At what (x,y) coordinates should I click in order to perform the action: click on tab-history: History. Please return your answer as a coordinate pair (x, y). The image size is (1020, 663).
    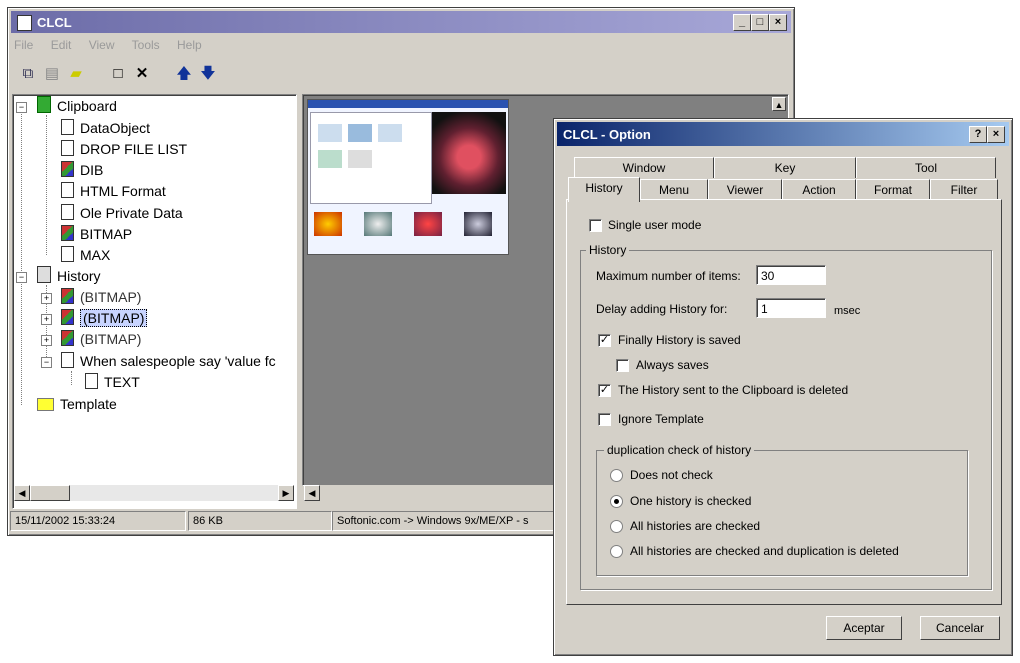
    Looking at the image, I should click on (604, 189).